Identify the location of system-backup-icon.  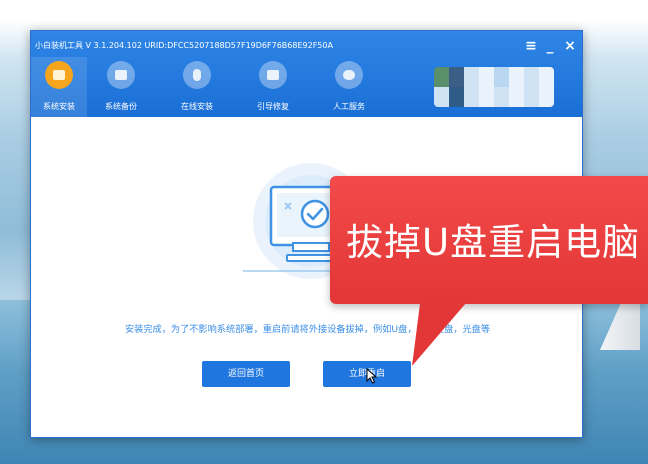
(121, 75).